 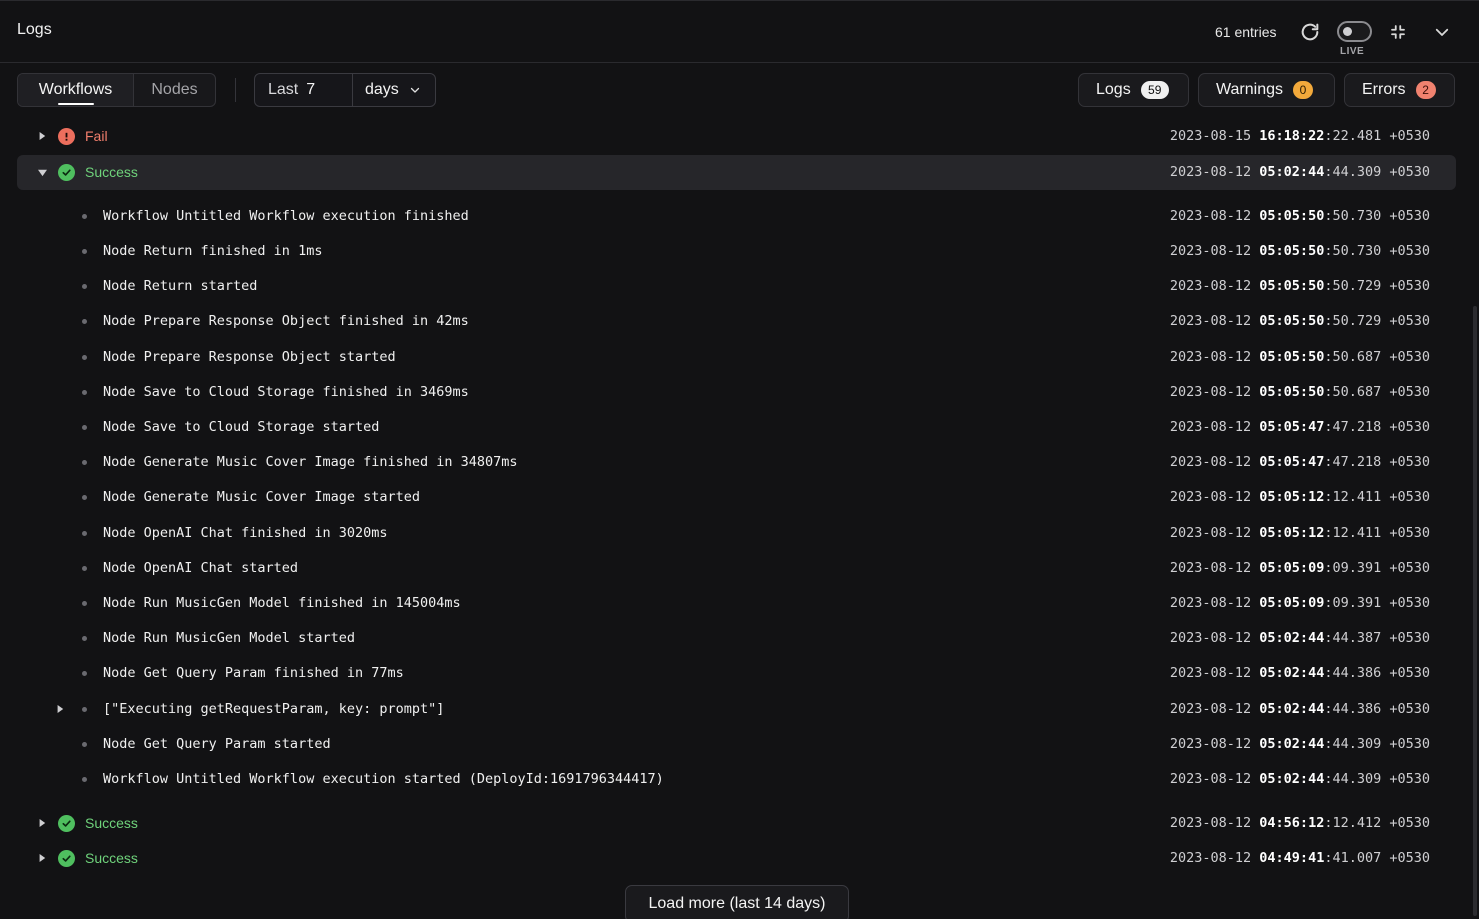 I want to click on log-message: Node Generate Music Cover Image started, so click(x=261, y=497).